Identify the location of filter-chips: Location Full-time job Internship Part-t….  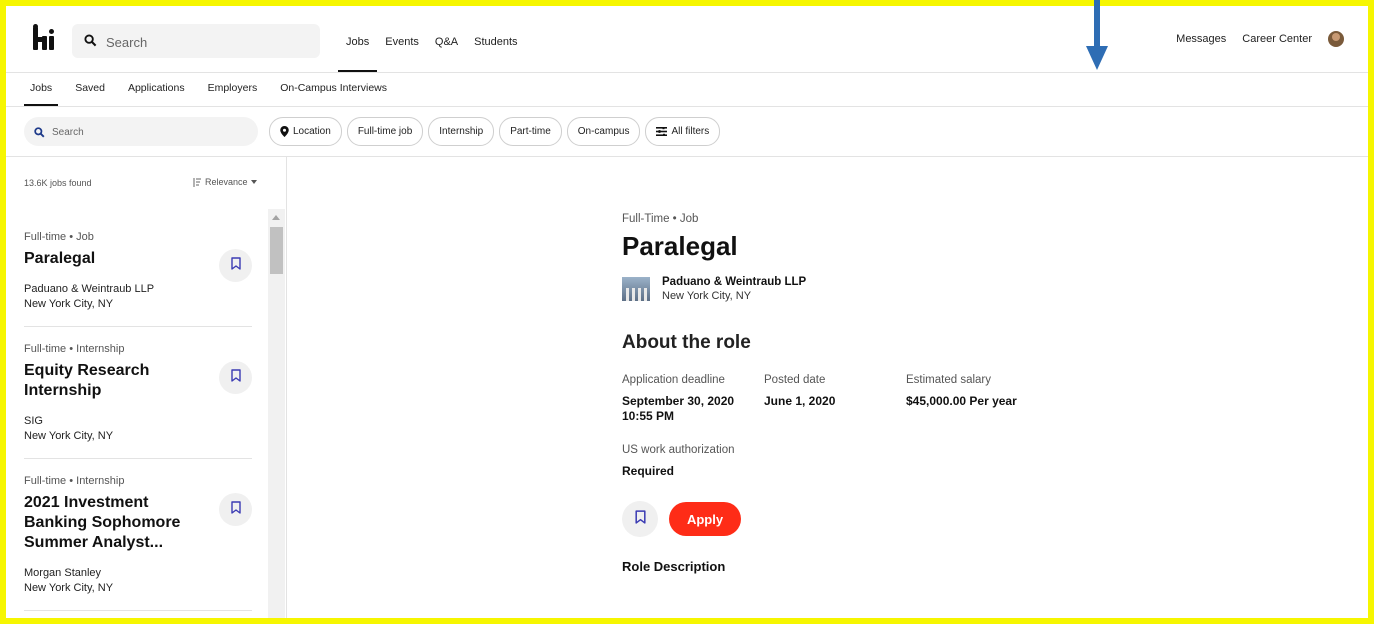
(497, 131).